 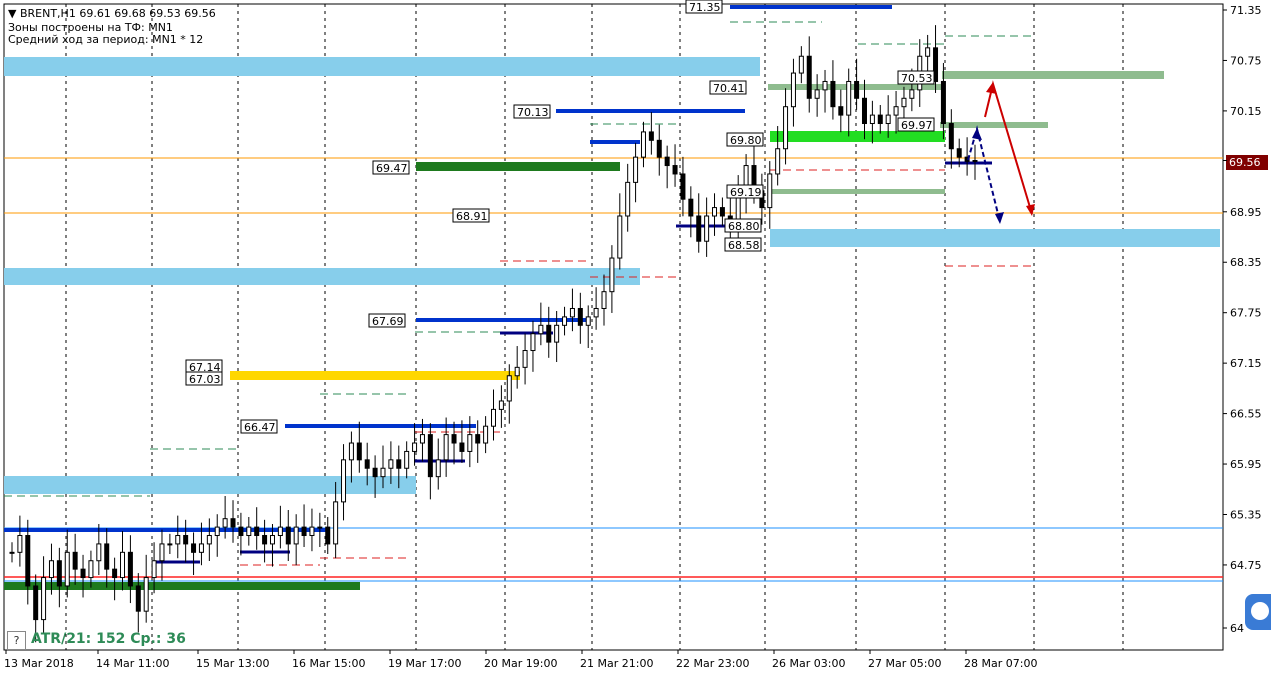 What do you see at coordinates (106, 39) in the screenshot?
I see `avg-range-header: Средний ход за период: MN1 * 12` at bounding box center [106, 39].